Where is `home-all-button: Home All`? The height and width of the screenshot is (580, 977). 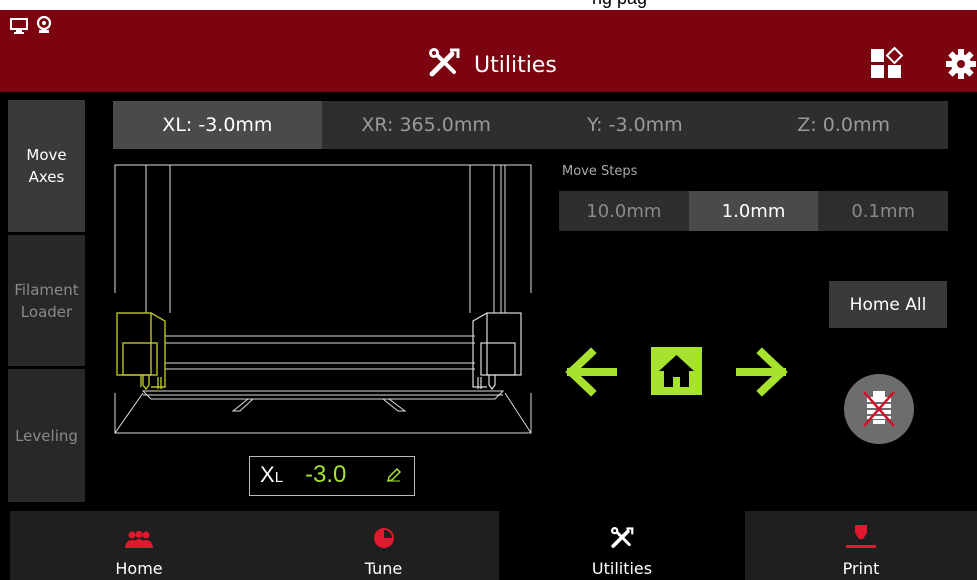
home-all-button: Home All is located at coordinates (888, 304).